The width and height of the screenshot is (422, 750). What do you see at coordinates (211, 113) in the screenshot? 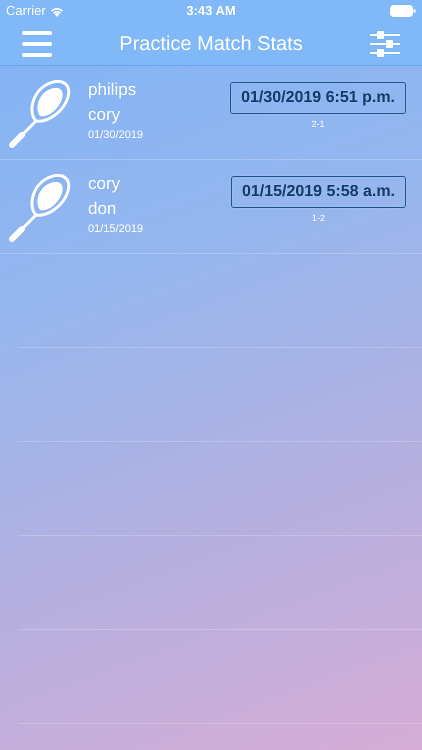
I see `match-row: philips cory 01/30/2019 01/30/2019 6:51 p.m. 2-1` at bounding box center [211, 113].